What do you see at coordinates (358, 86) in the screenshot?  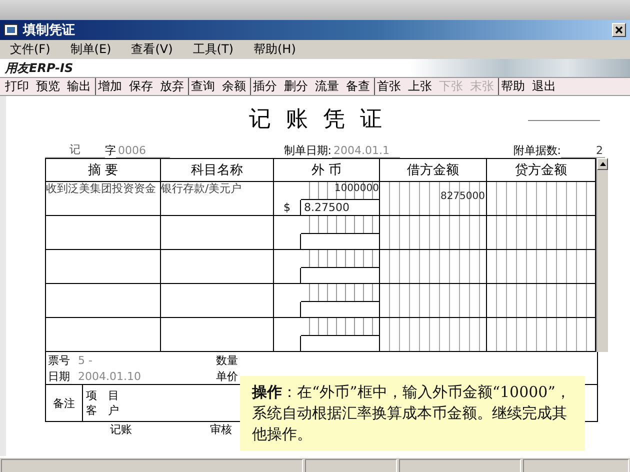 I see `toolbar-button: 备查` at bounding box center [358, 86].